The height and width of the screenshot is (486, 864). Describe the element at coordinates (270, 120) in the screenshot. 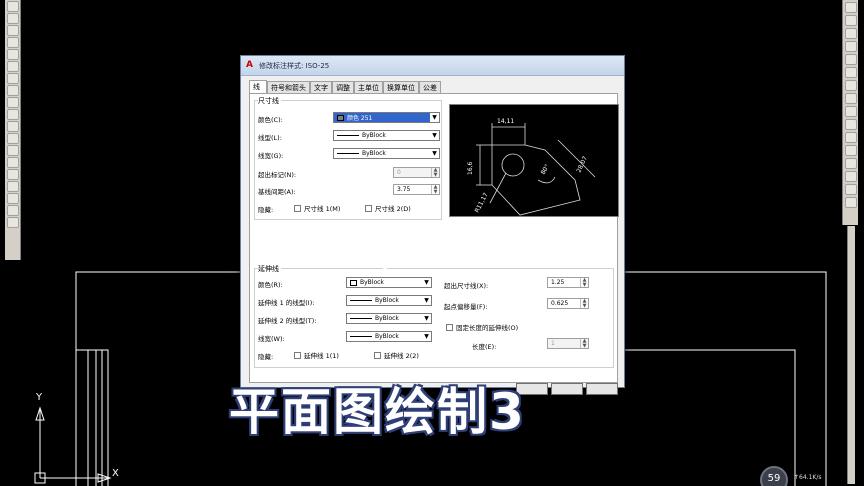

I see `dim-color-label: 颜色(C):` at that location.